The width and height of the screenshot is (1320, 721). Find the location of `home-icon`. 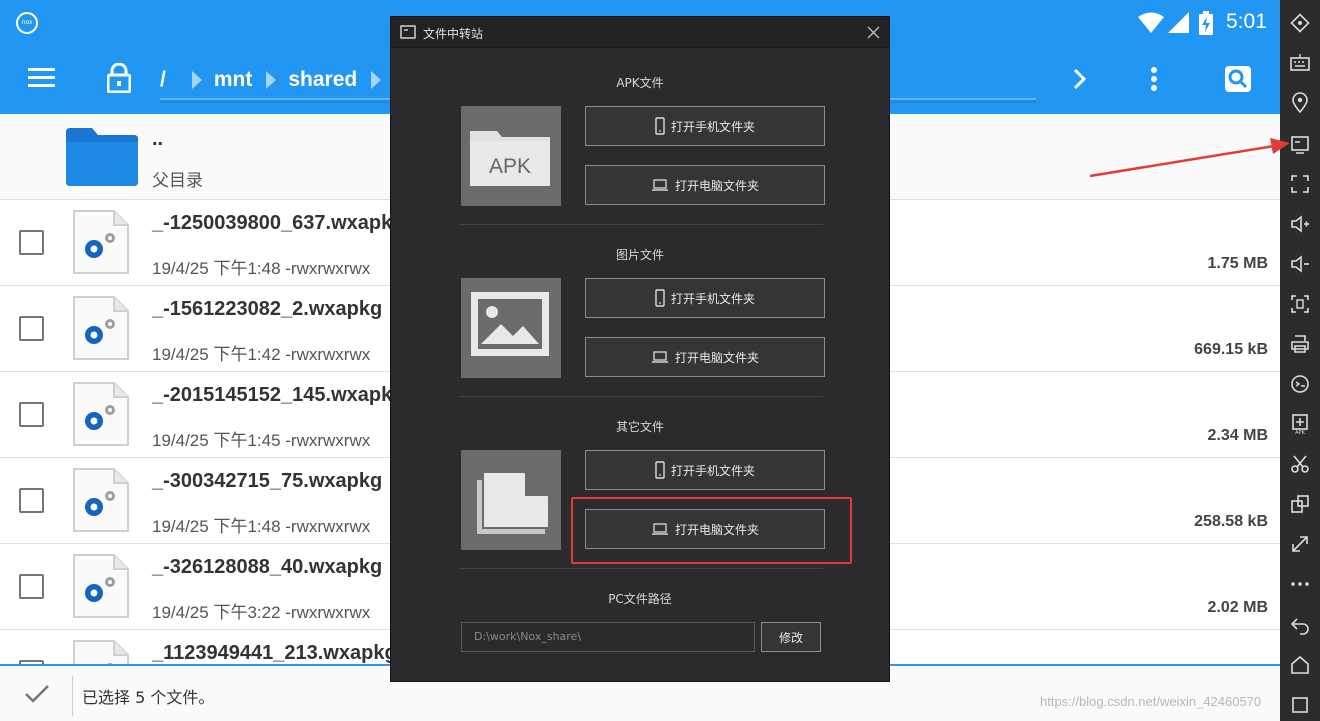

home-icon is located at coordinates (1300, 665).